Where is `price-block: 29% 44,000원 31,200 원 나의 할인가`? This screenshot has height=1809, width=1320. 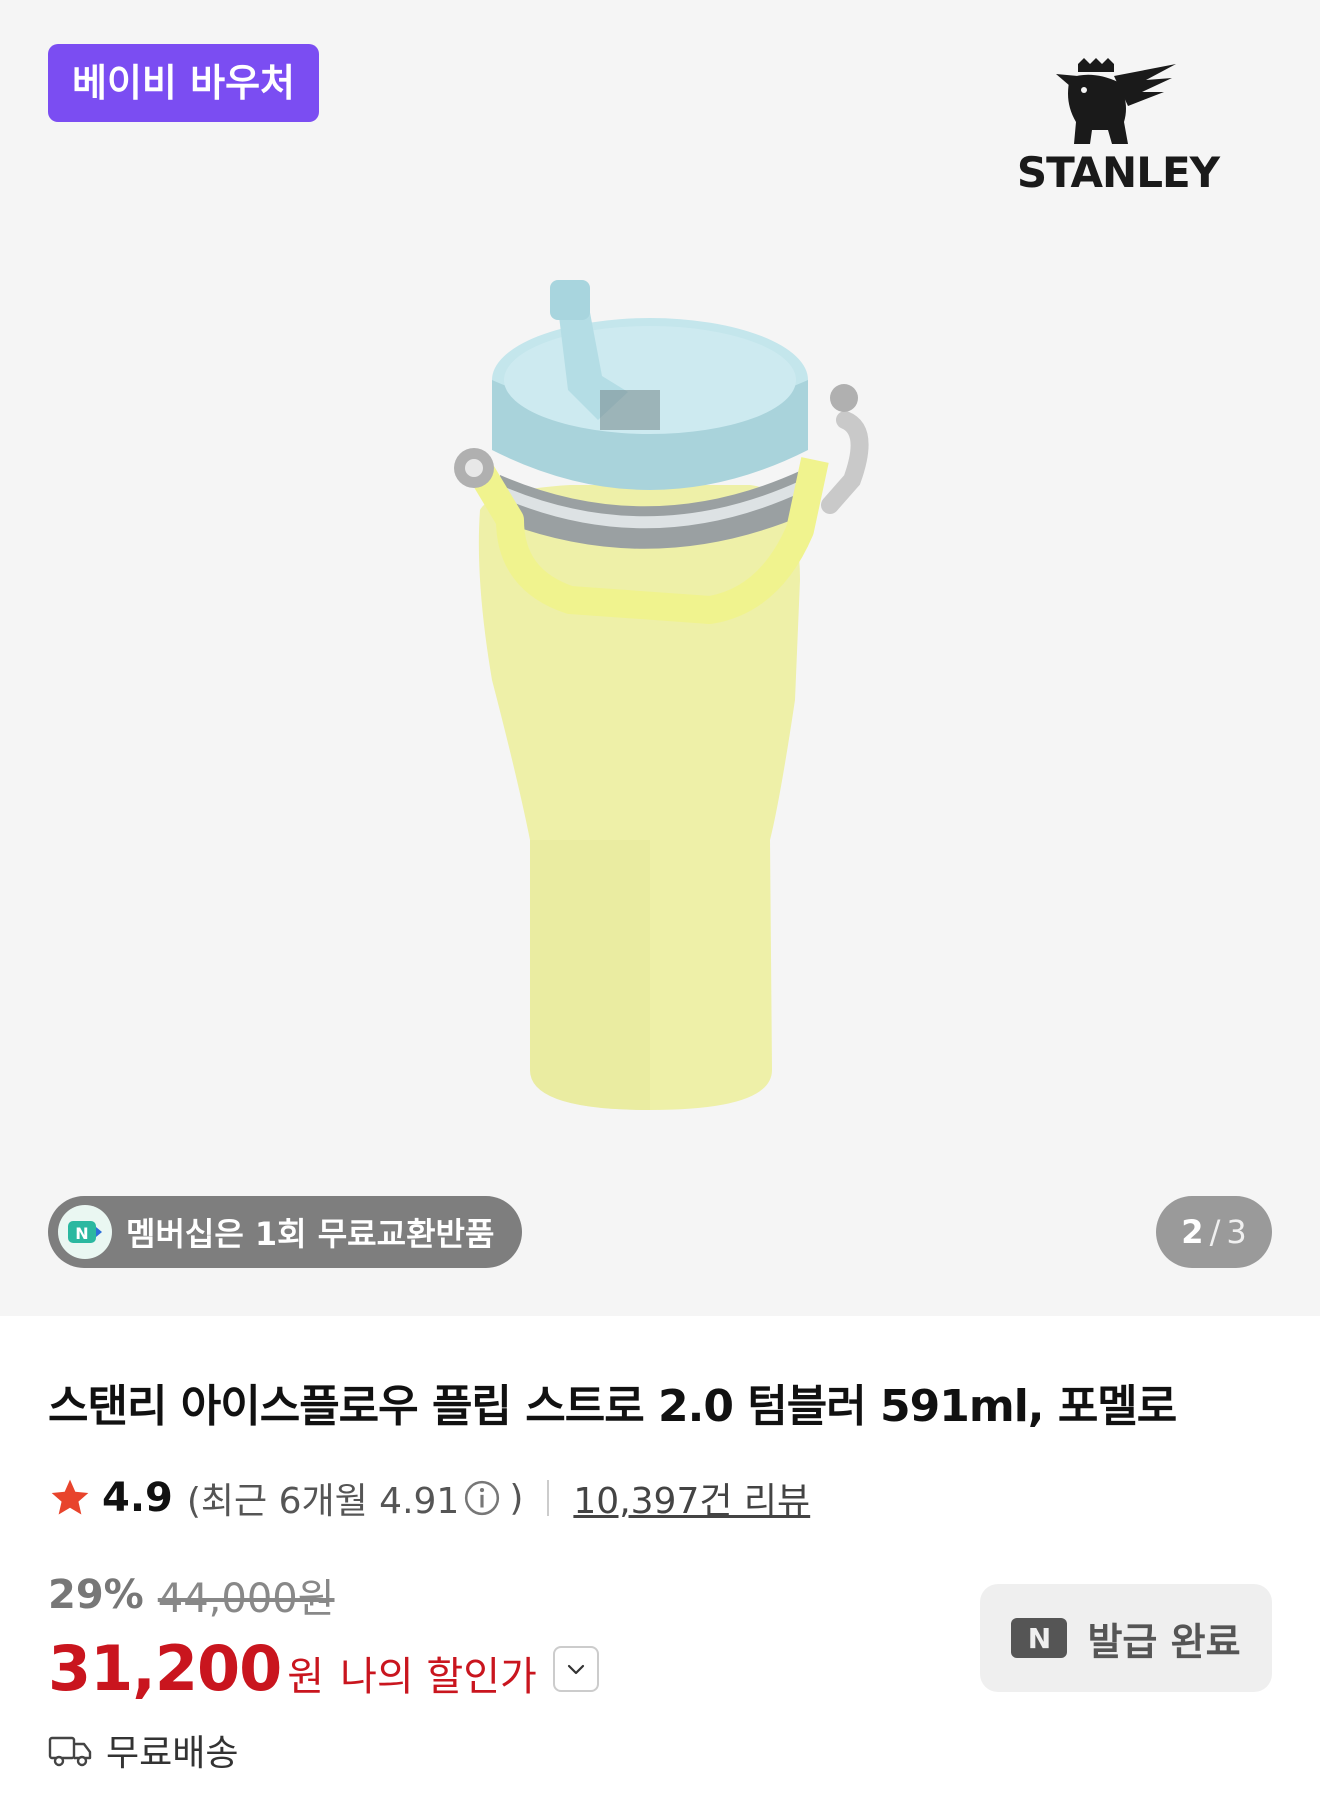
price-block: 29% 44,000원 31,200 원 나의 할인가 is located at coordinates (323, 1635).